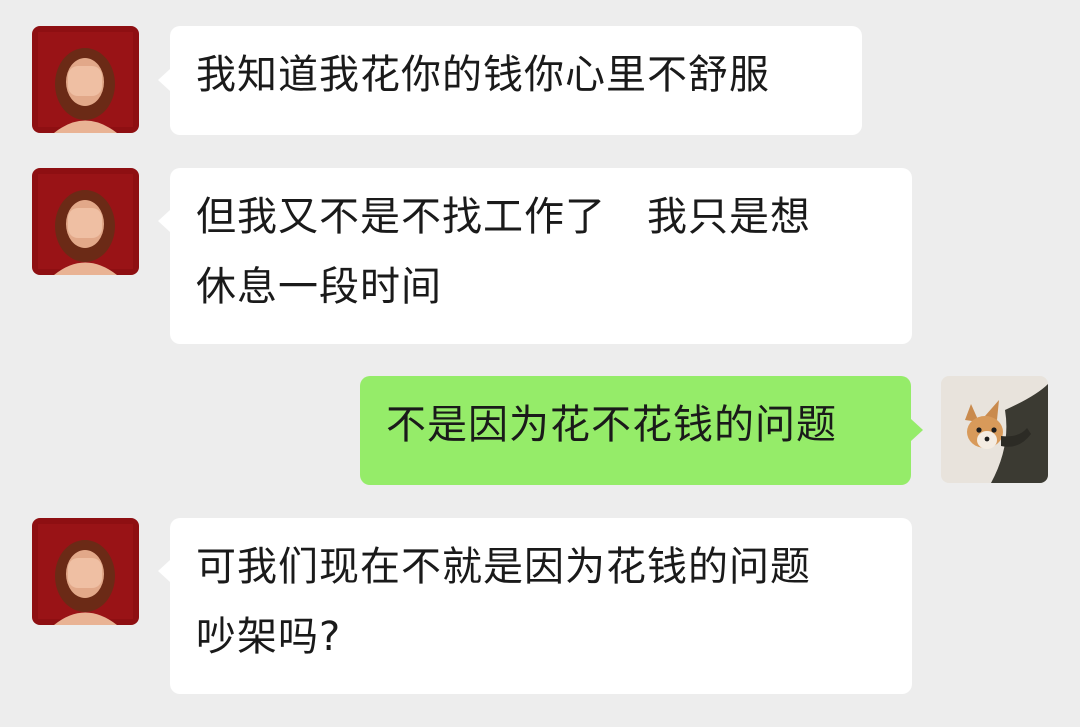 This screenshot has width=1080, height=727. What do you see at coordinates (483, 75) in the screenshot?
I see `message-text: 我知道我花你的钱你心里不舒服` at bounding box center [483, 75].